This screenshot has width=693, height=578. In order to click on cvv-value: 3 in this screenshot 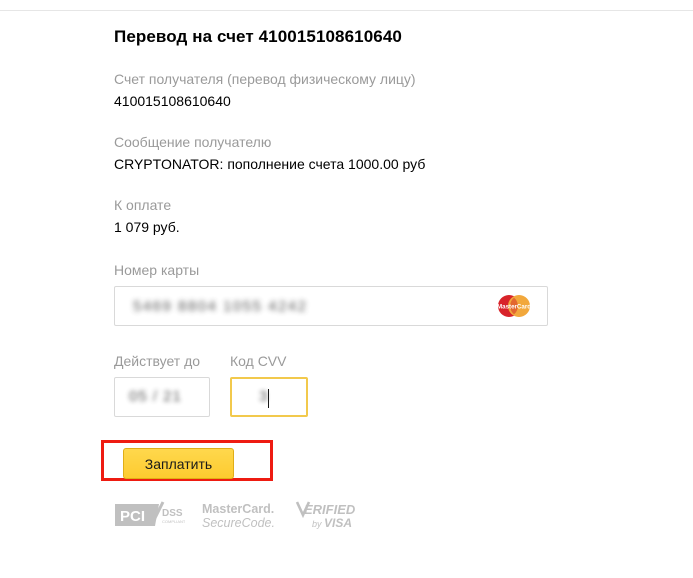, I will do `click(263, 396)`.